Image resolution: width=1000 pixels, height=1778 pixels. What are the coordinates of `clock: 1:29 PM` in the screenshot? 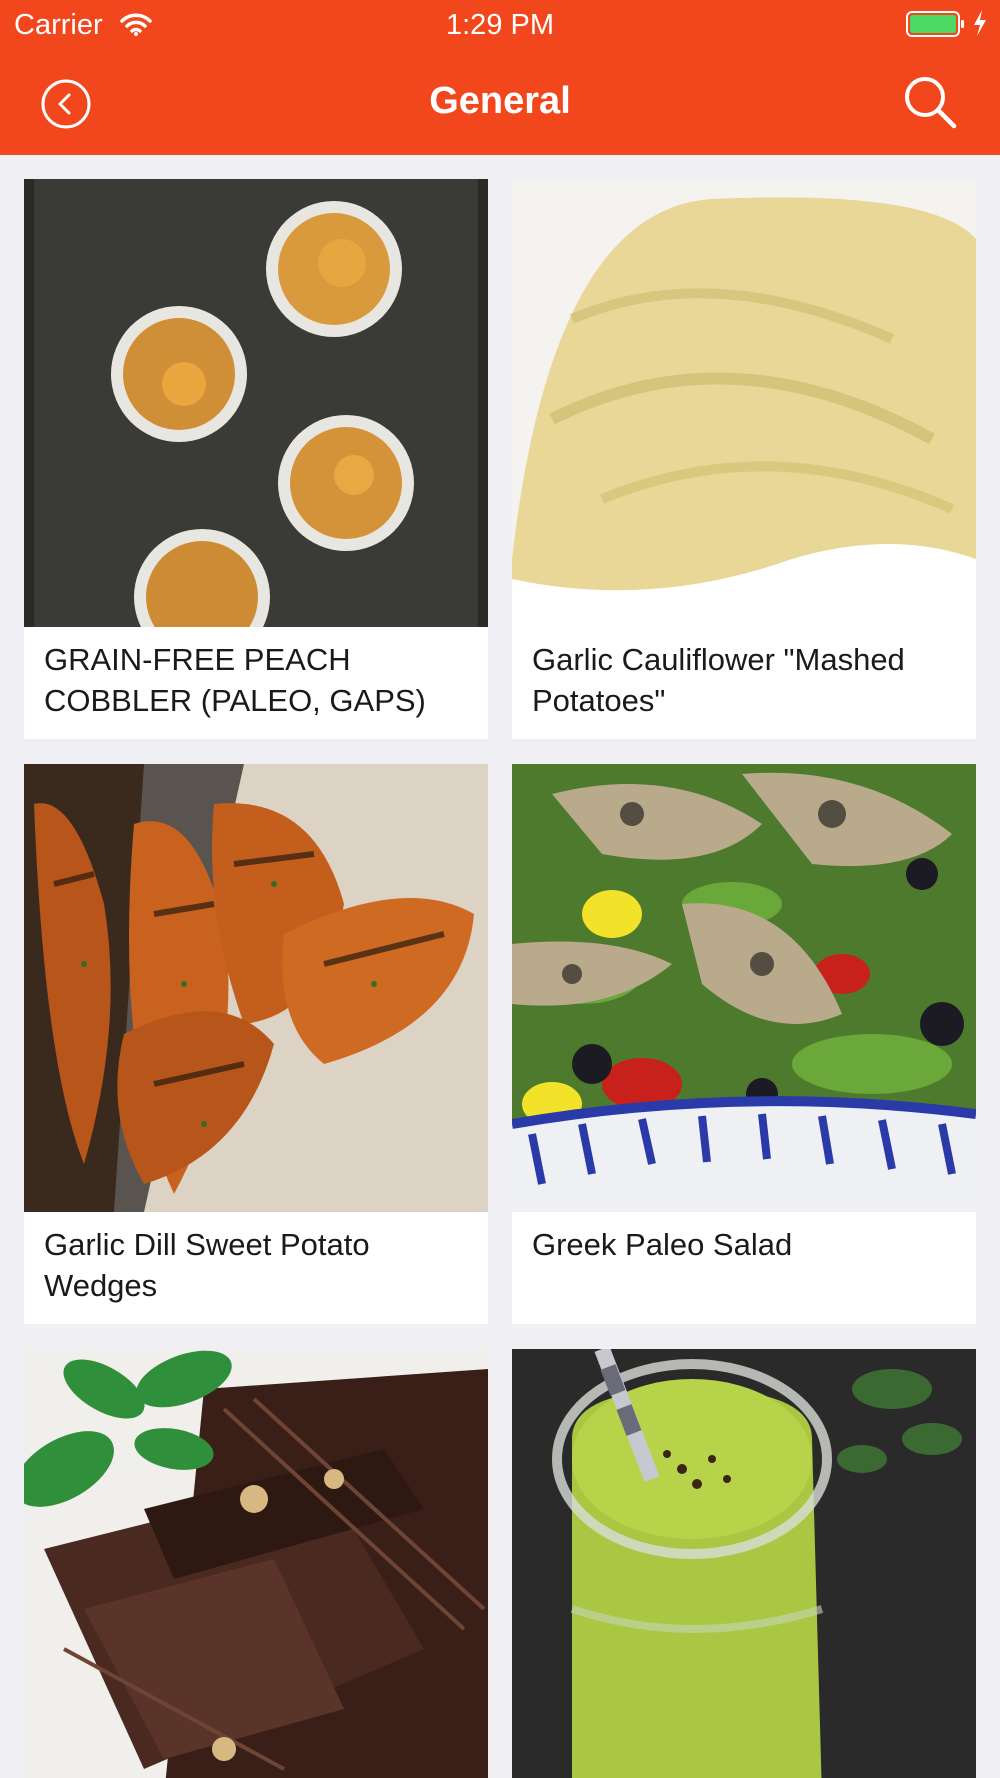 It's located at (500, 25).